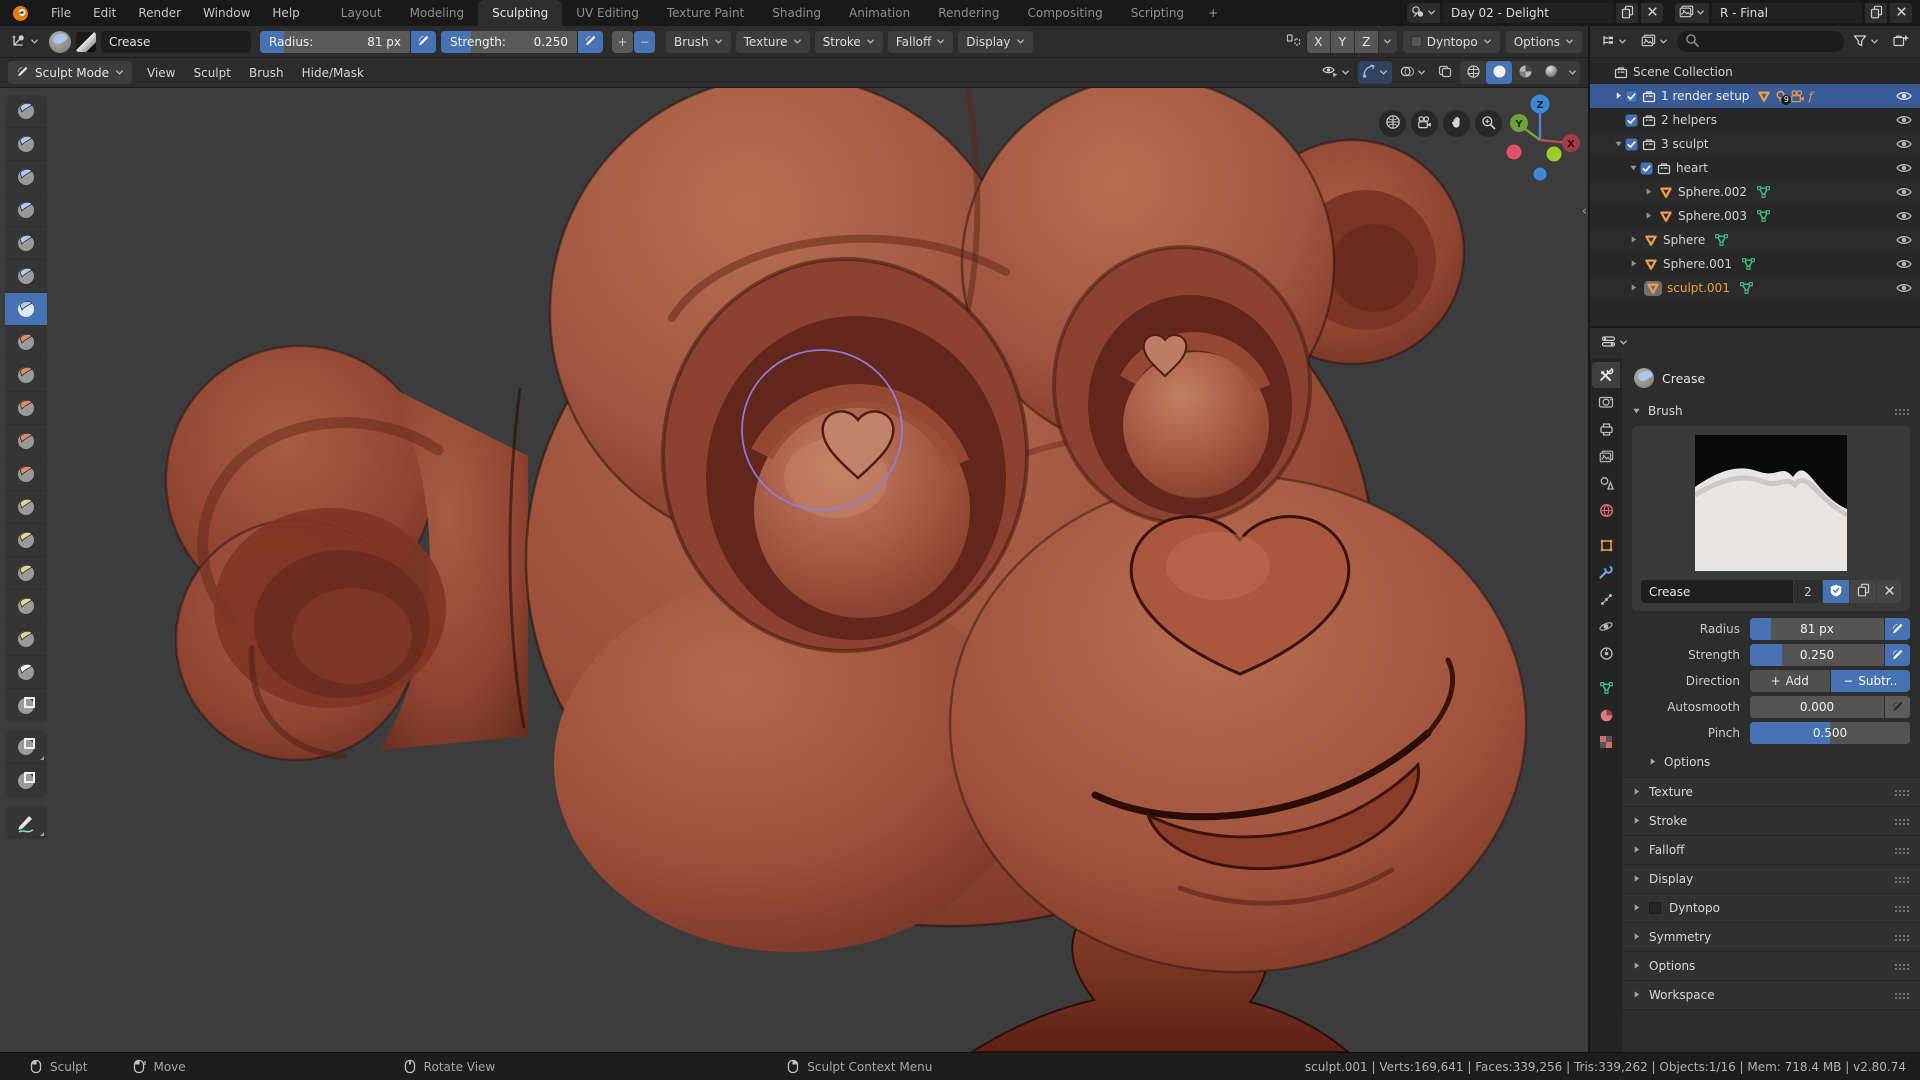 This screenshot has width=1920, height=1080. What do you see at coordinates (1771, 821) in the screenshot?
I see `panel-stroke: Stroke` at bounding box center [1771, 821].